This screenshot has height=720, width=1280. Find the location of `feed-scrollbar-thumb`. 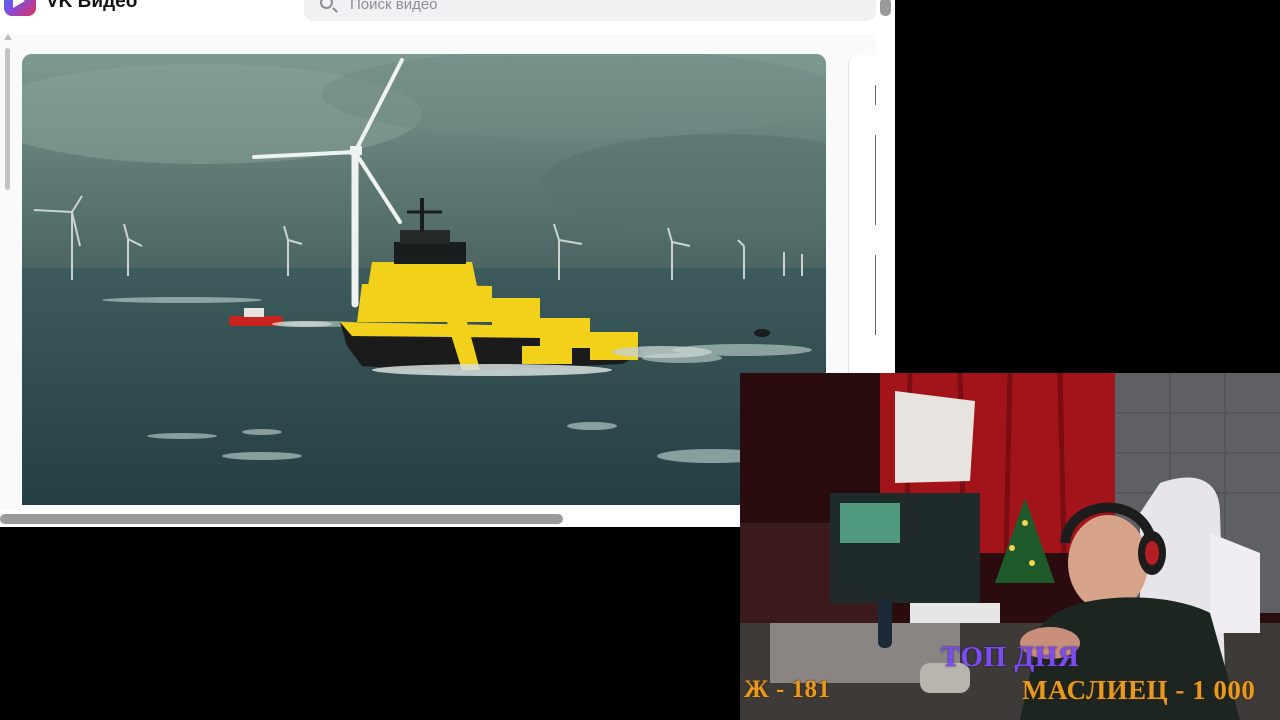

feed-scrollbar-thumb is located at coordinates (7, 119).